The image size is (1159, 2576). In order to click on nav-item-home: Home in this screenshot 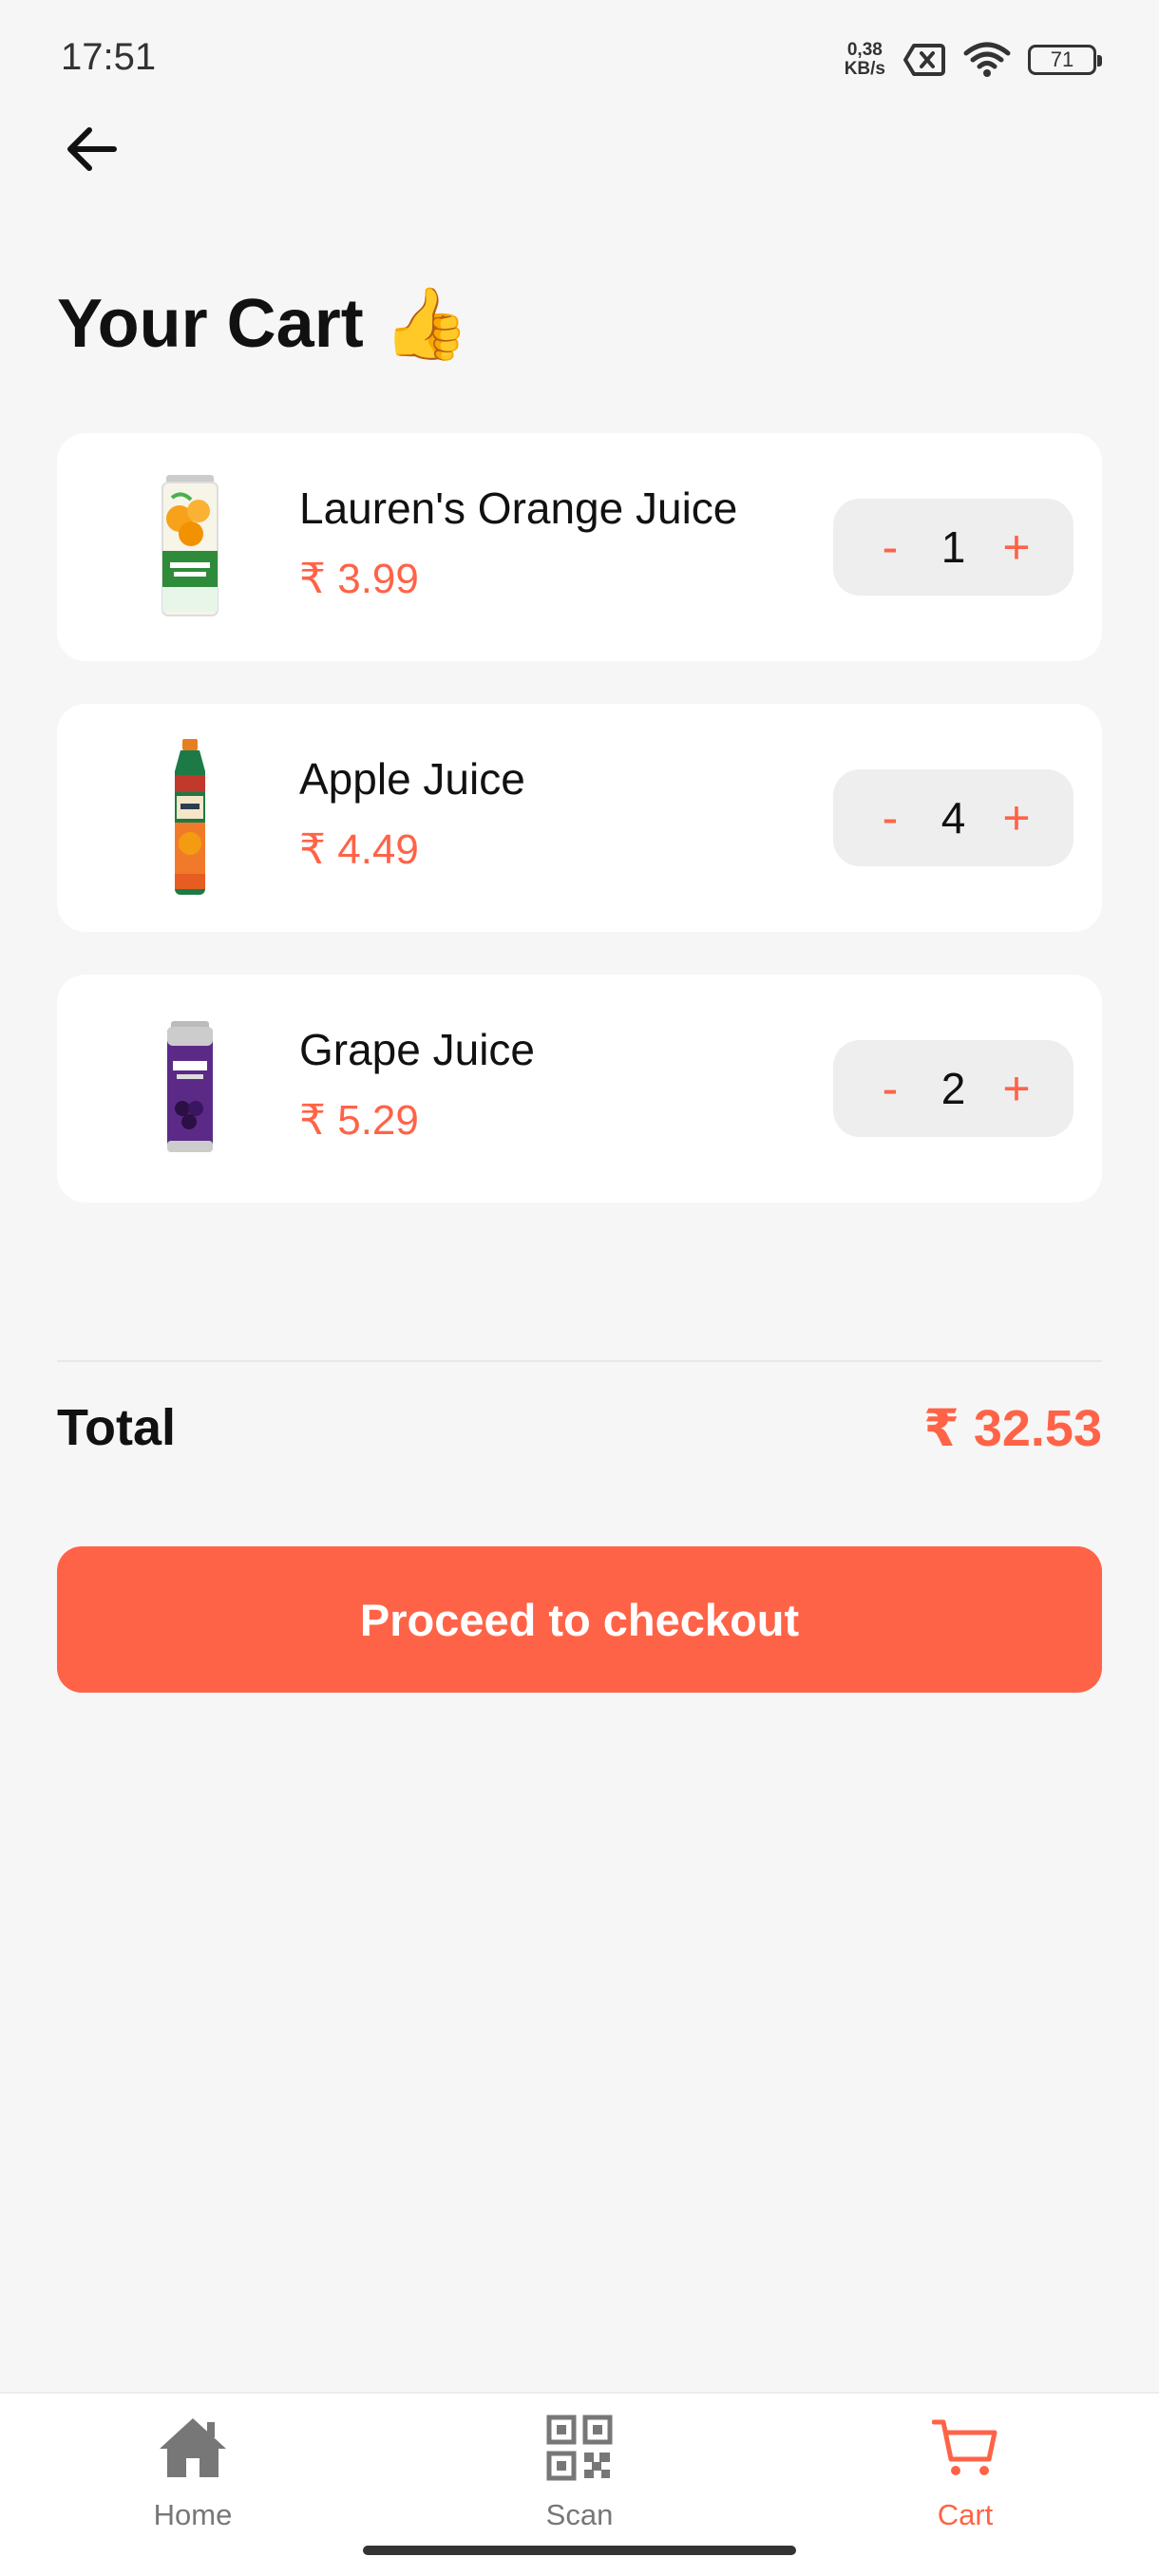, I will do `click(193, 2477)`.